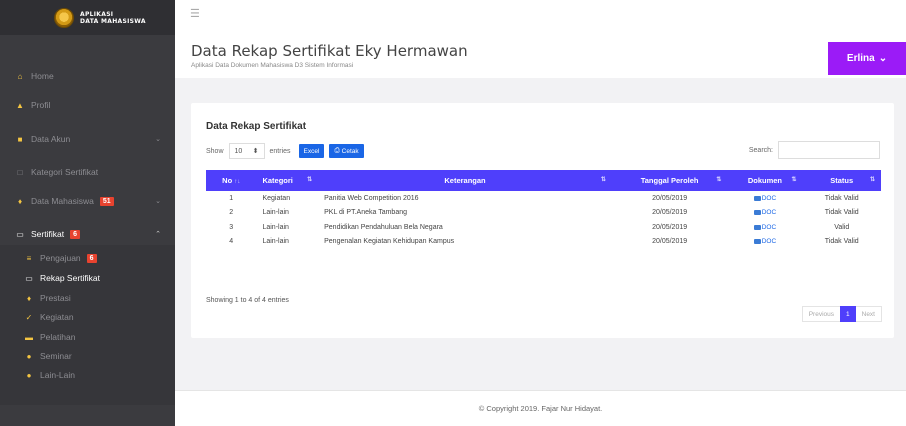 This screenshot has height=426, width=906. What do you see at coordinates (60, 258) in the screenshot?
I see `sidebar-item-label: Pengajuan` at bounding box center [60, 258].